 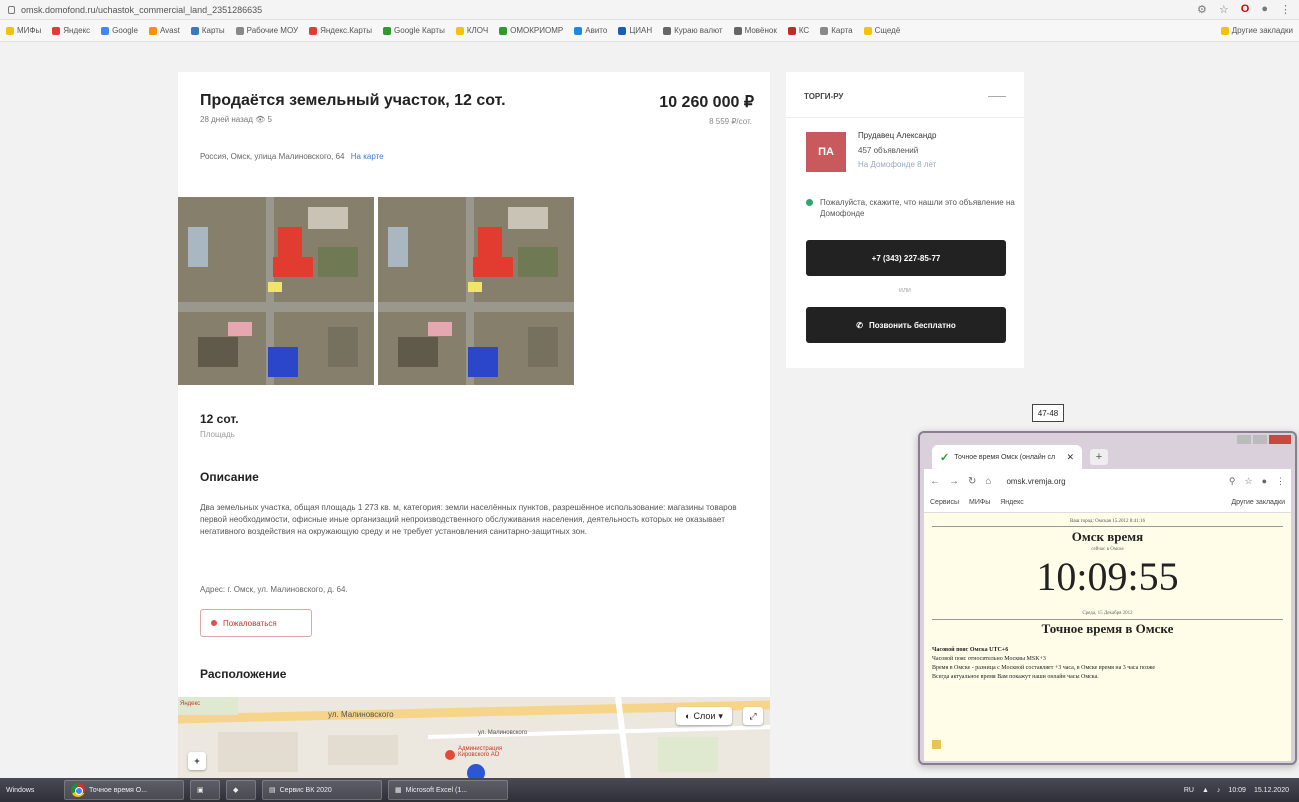 I want to click on volume-icon: ♪, so click(x=1219, y=790).